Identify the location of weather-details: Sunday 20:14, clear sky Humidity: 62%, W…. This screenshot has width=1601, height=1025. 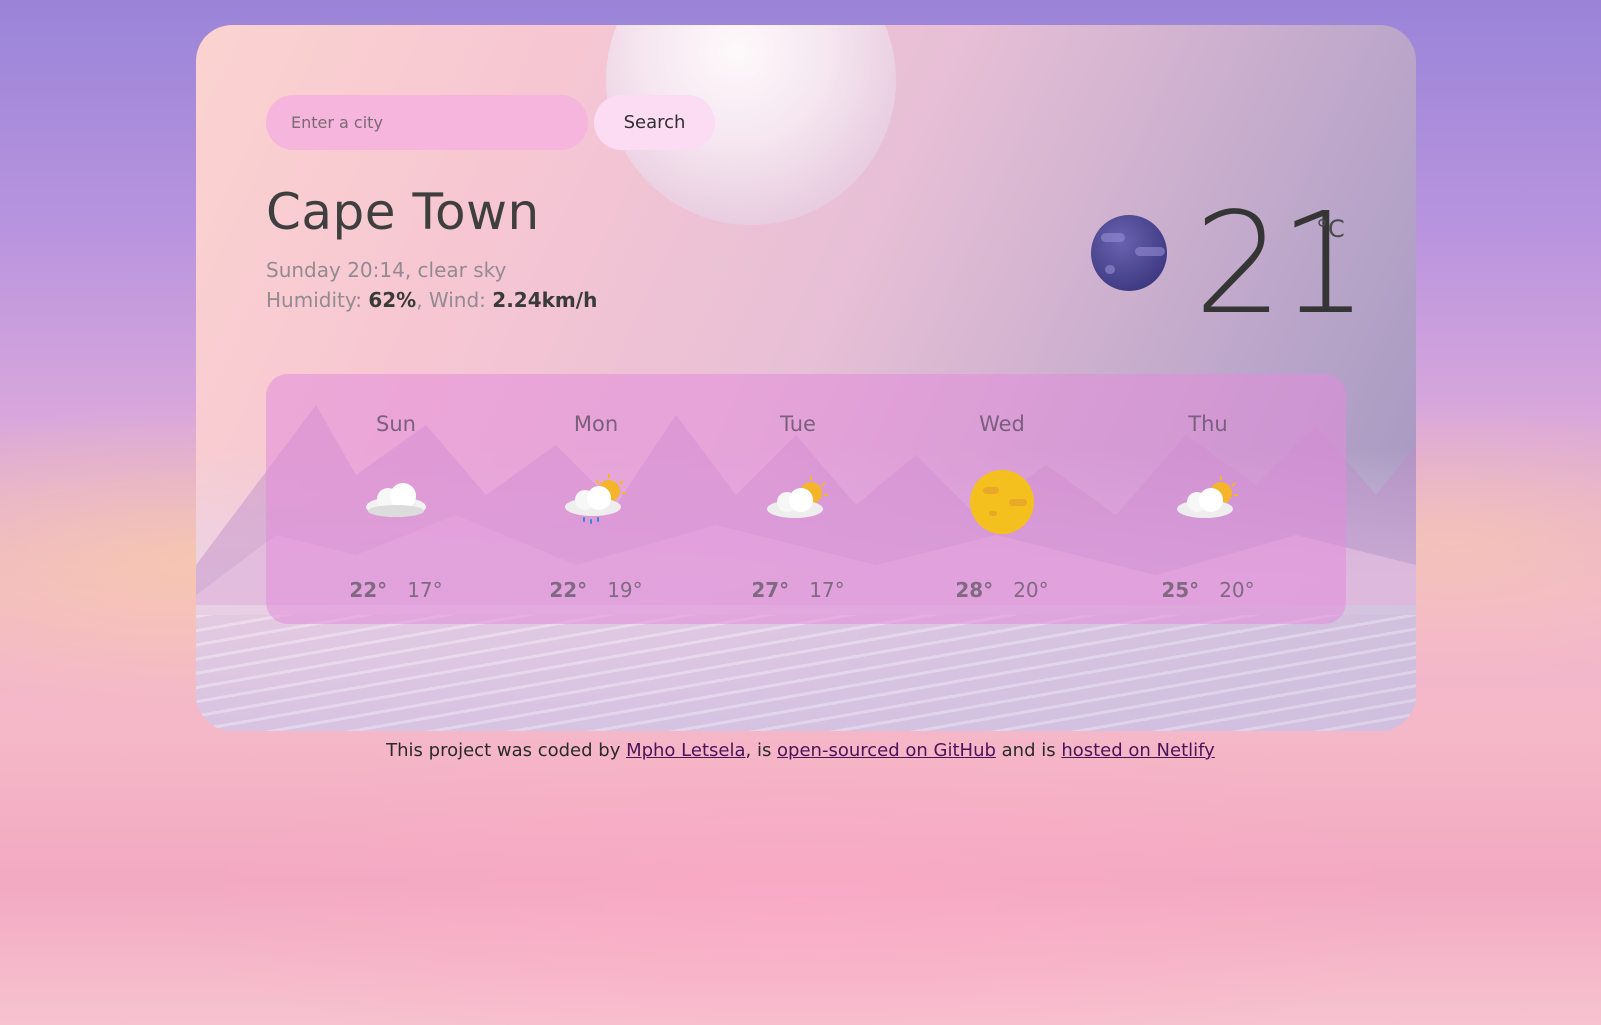
(431, 285).